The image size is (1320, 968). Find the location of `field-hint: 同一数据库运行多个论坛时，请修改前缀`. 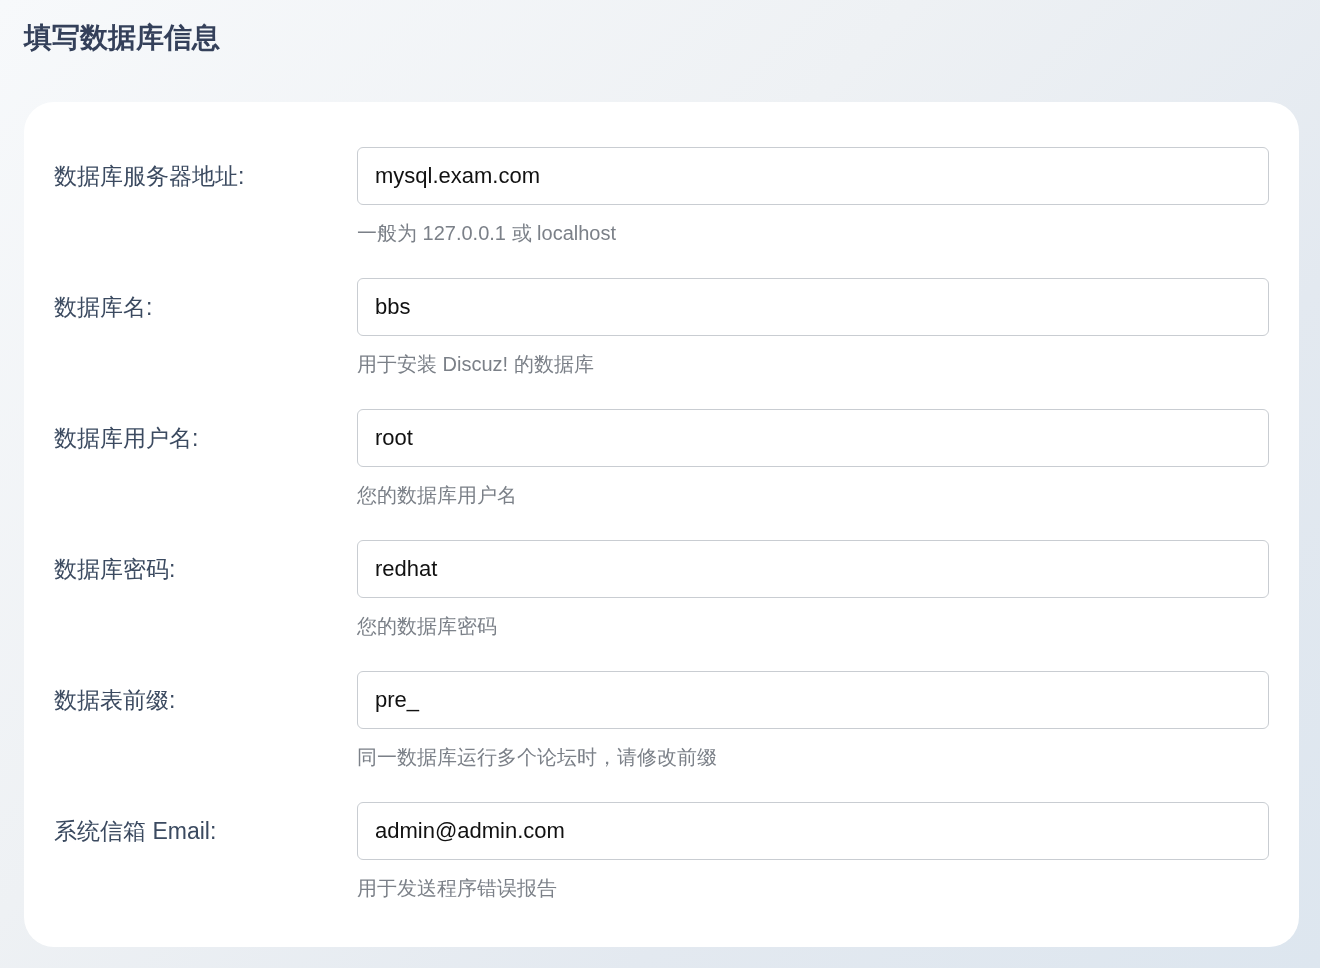

field-hint: 同一数据库运行多个论坛时，请修改前缀 is located at coordinates (537, 757).